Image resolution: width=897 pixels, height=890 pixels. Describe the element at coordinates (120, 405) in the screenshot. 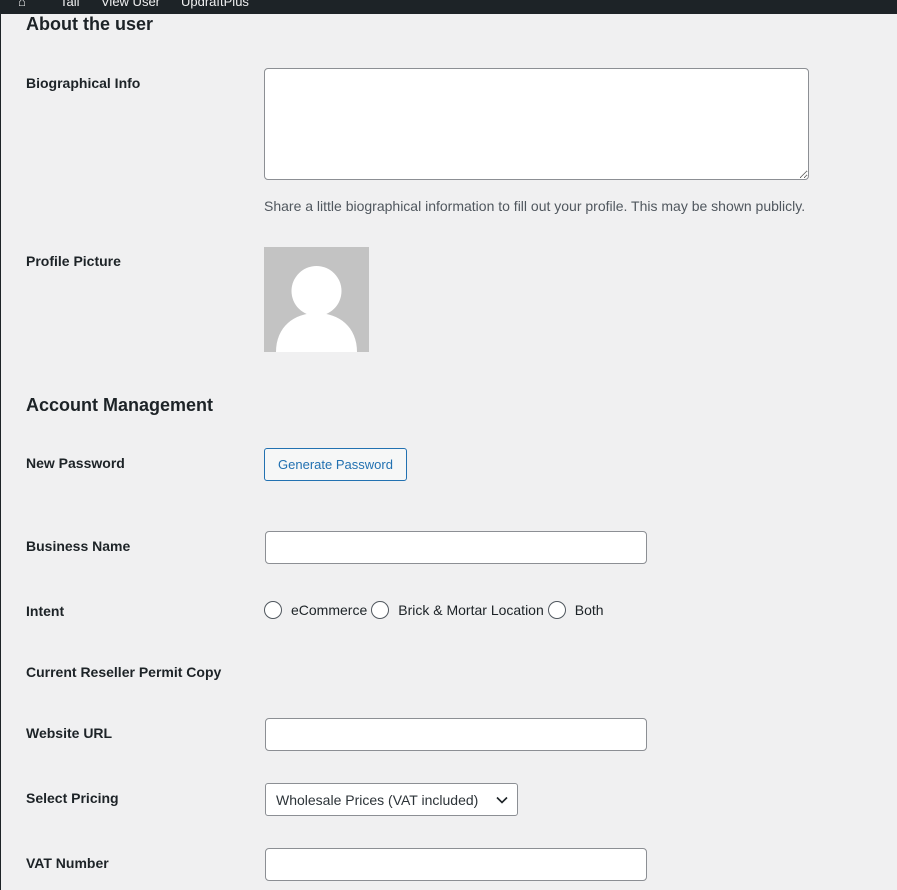

I see `account-section-title: Account Management` at that location.